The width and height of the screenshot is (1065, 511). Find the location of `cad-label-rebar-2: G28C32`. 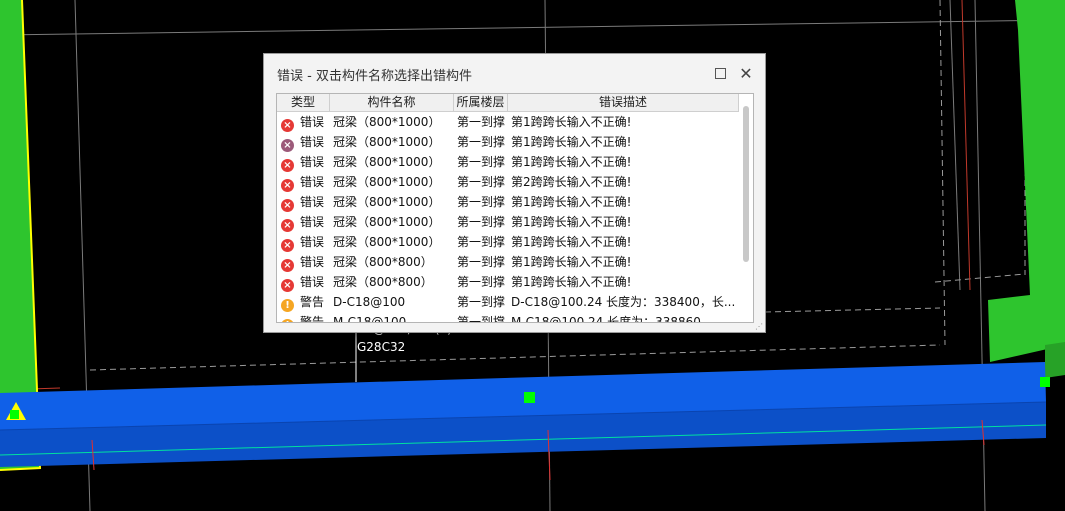

cad-label-rebar-2: G28C32 is located at coordinates (381, 347).